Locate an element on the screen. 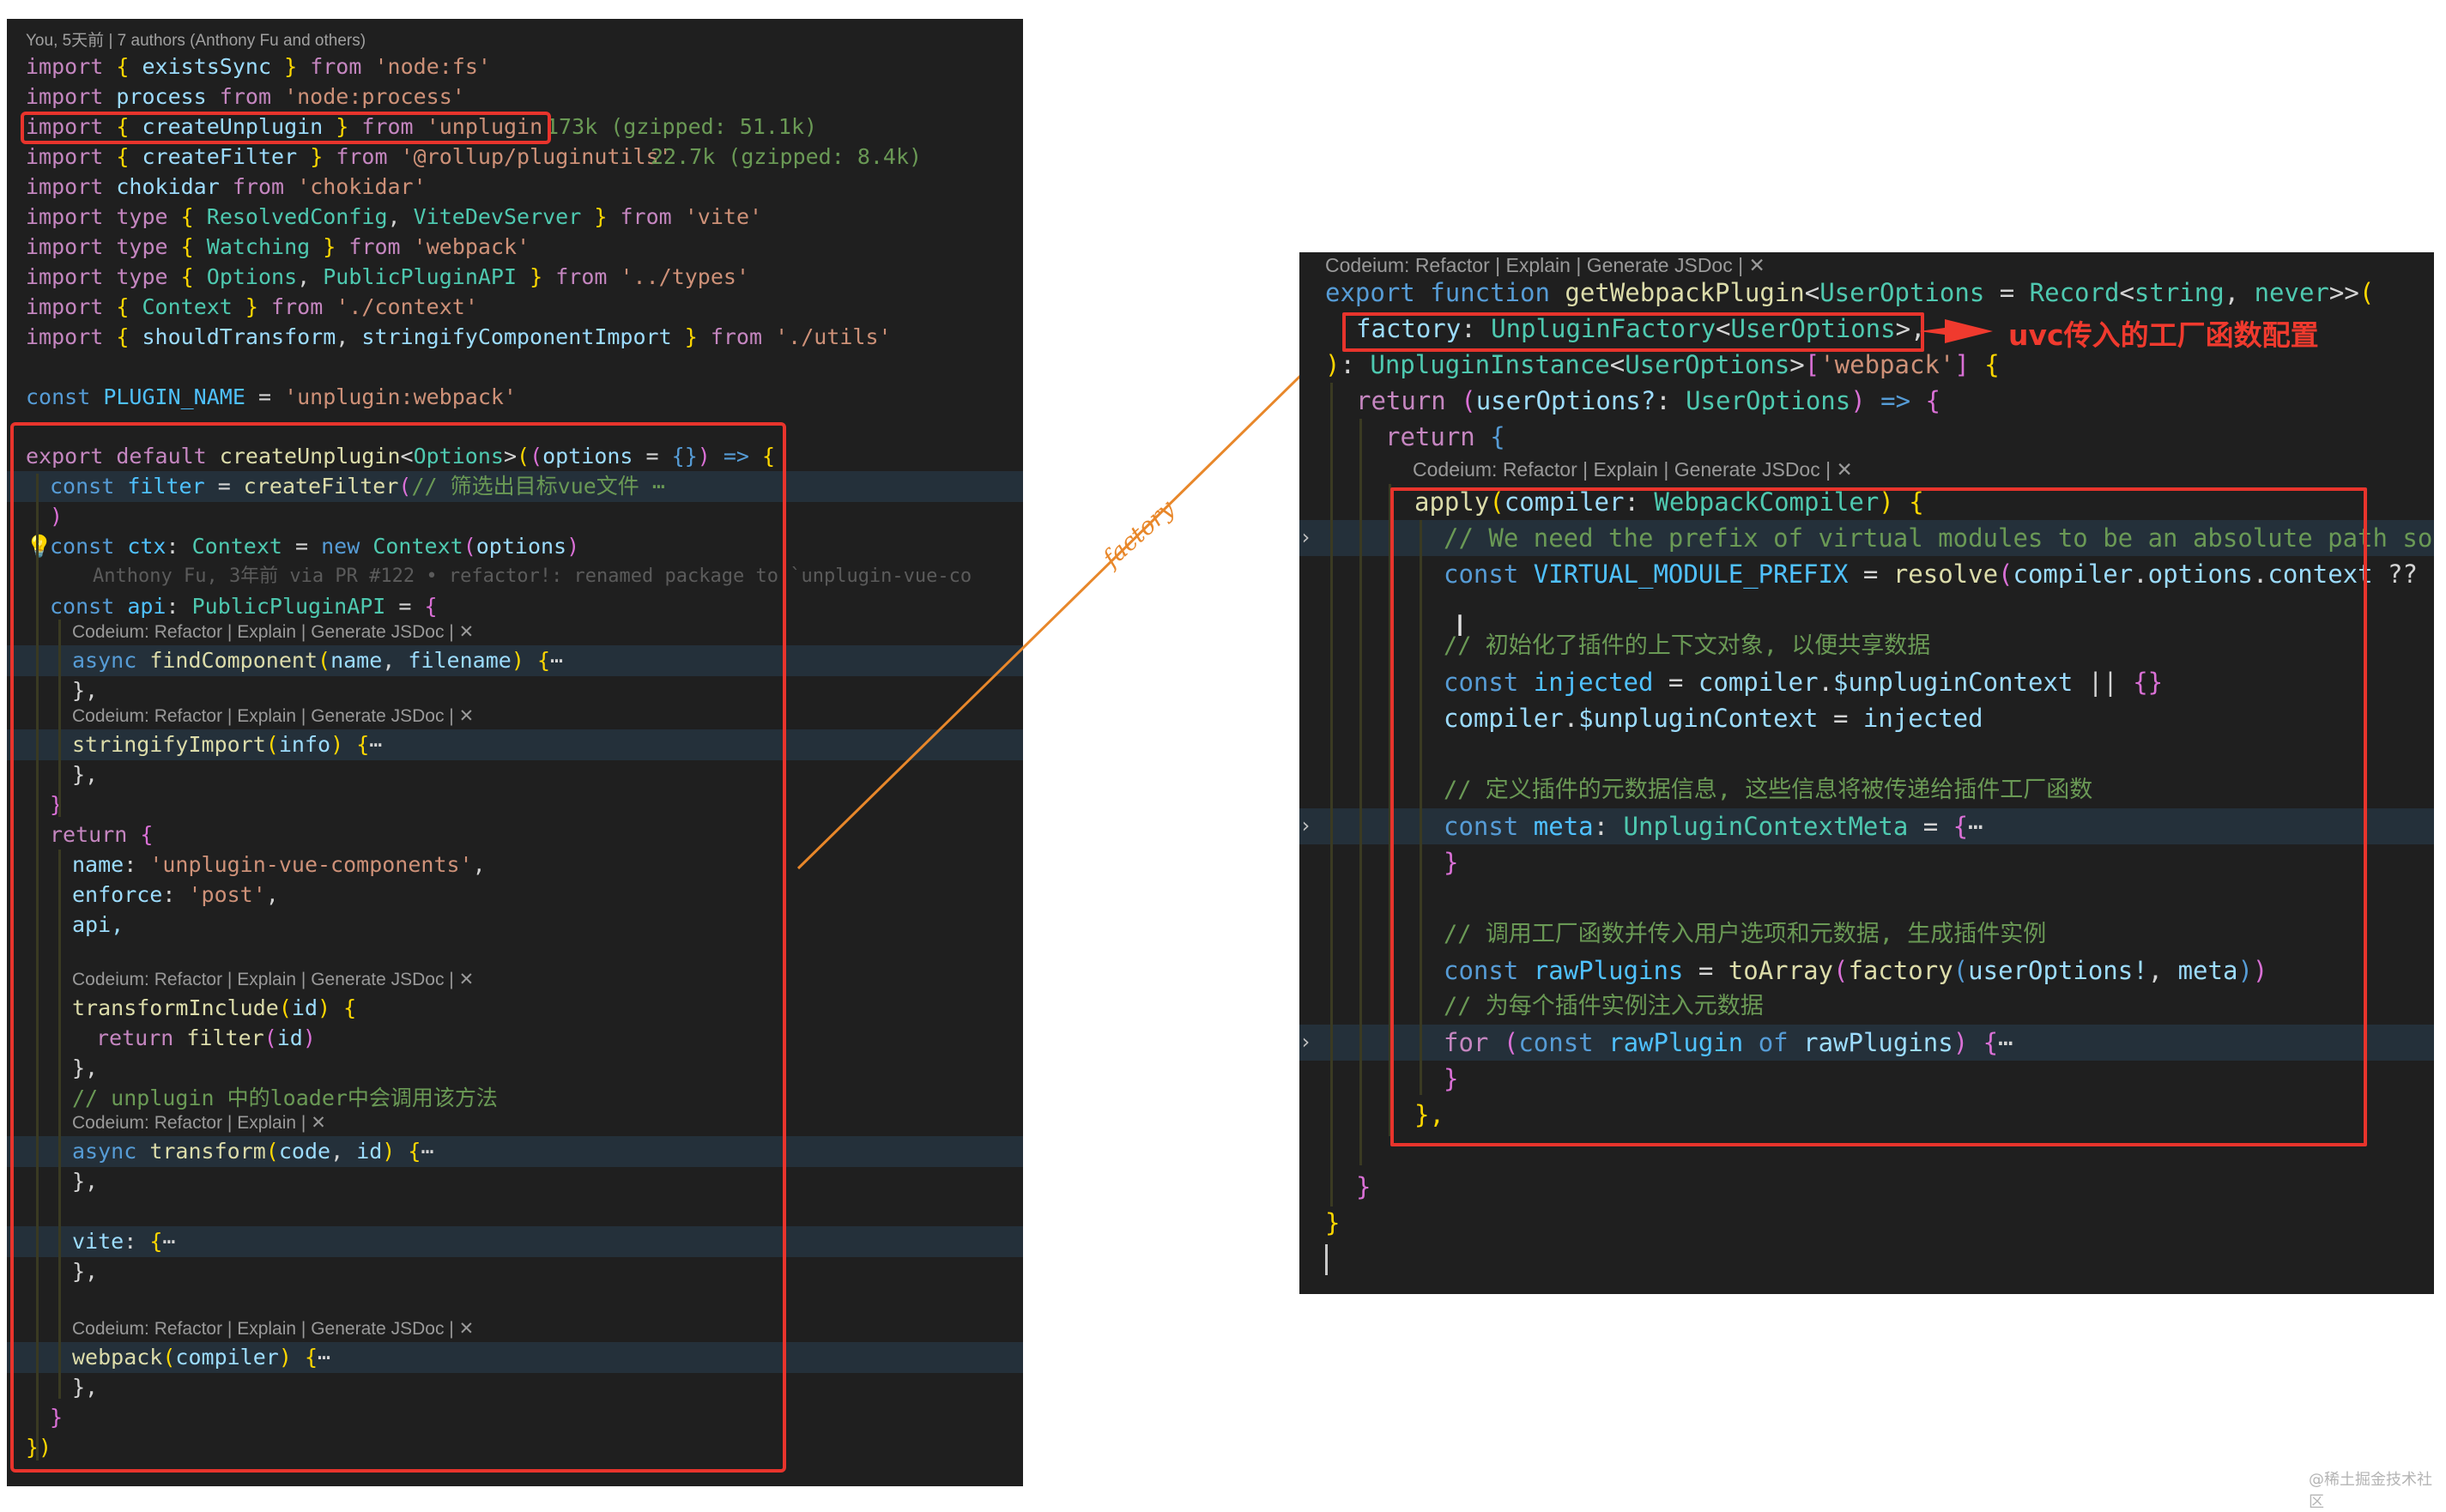  red-arrow-icon is located at coordinates (1956, 331).